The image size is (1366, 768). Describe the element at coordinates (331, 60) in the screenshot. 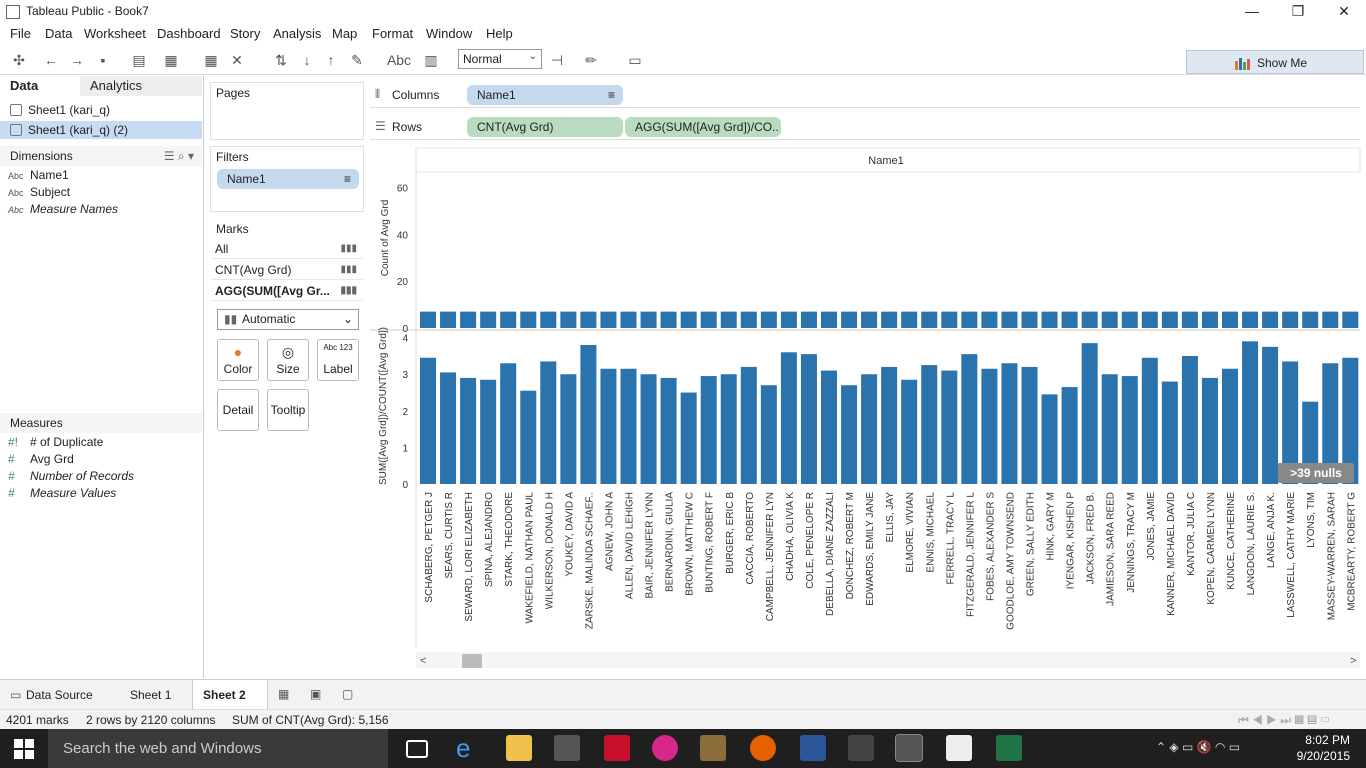

I see `sort-desc-icon: ↑` at that location.